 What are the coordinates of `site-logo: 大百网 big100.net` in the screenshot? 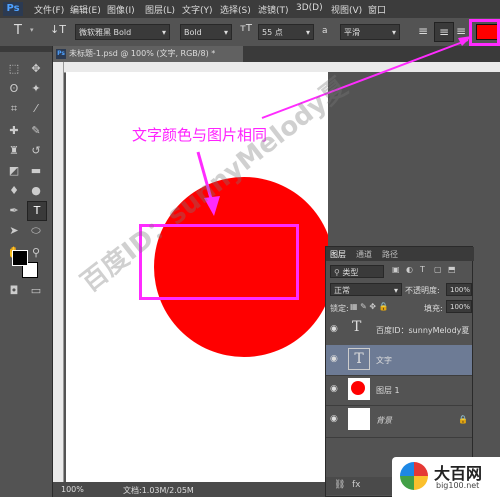 It's located at (446, 477).